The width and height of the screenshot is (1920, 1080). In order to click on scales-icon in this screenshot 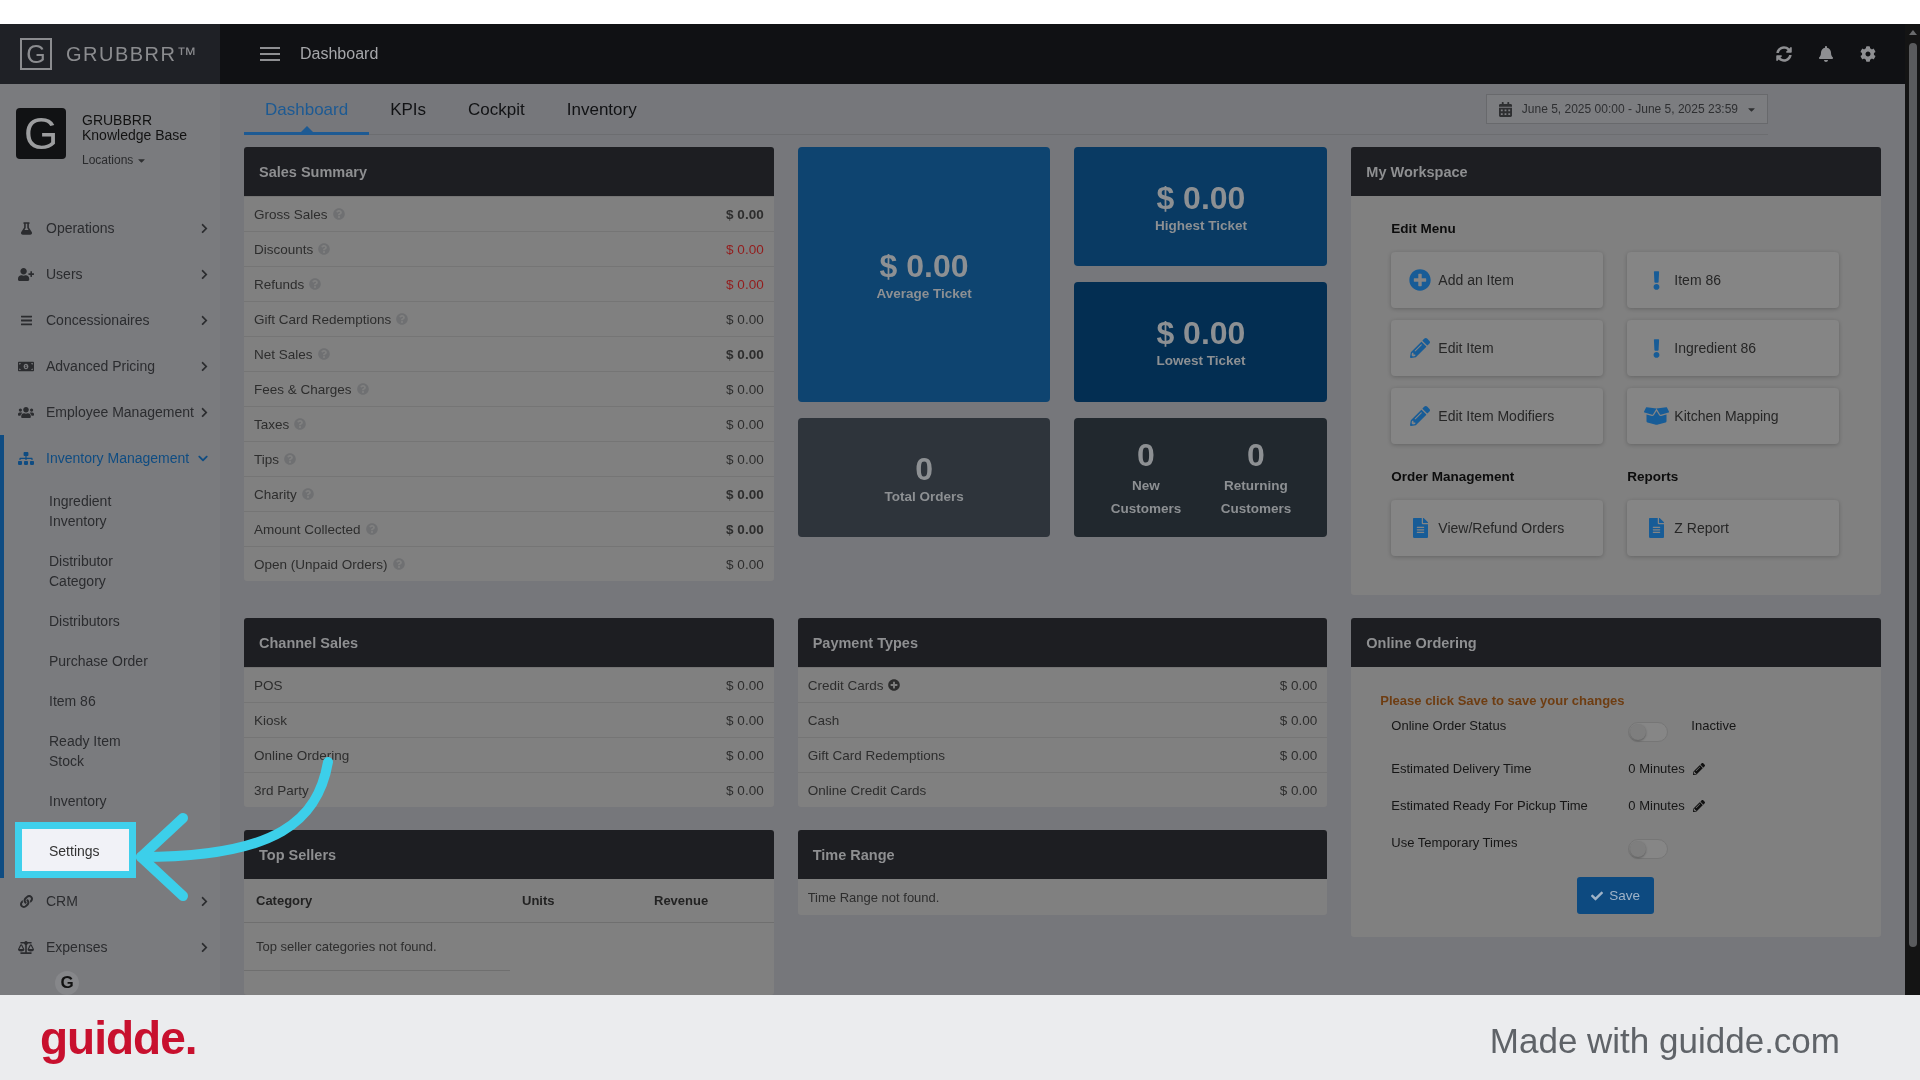, I will do `click(26, 947)`.